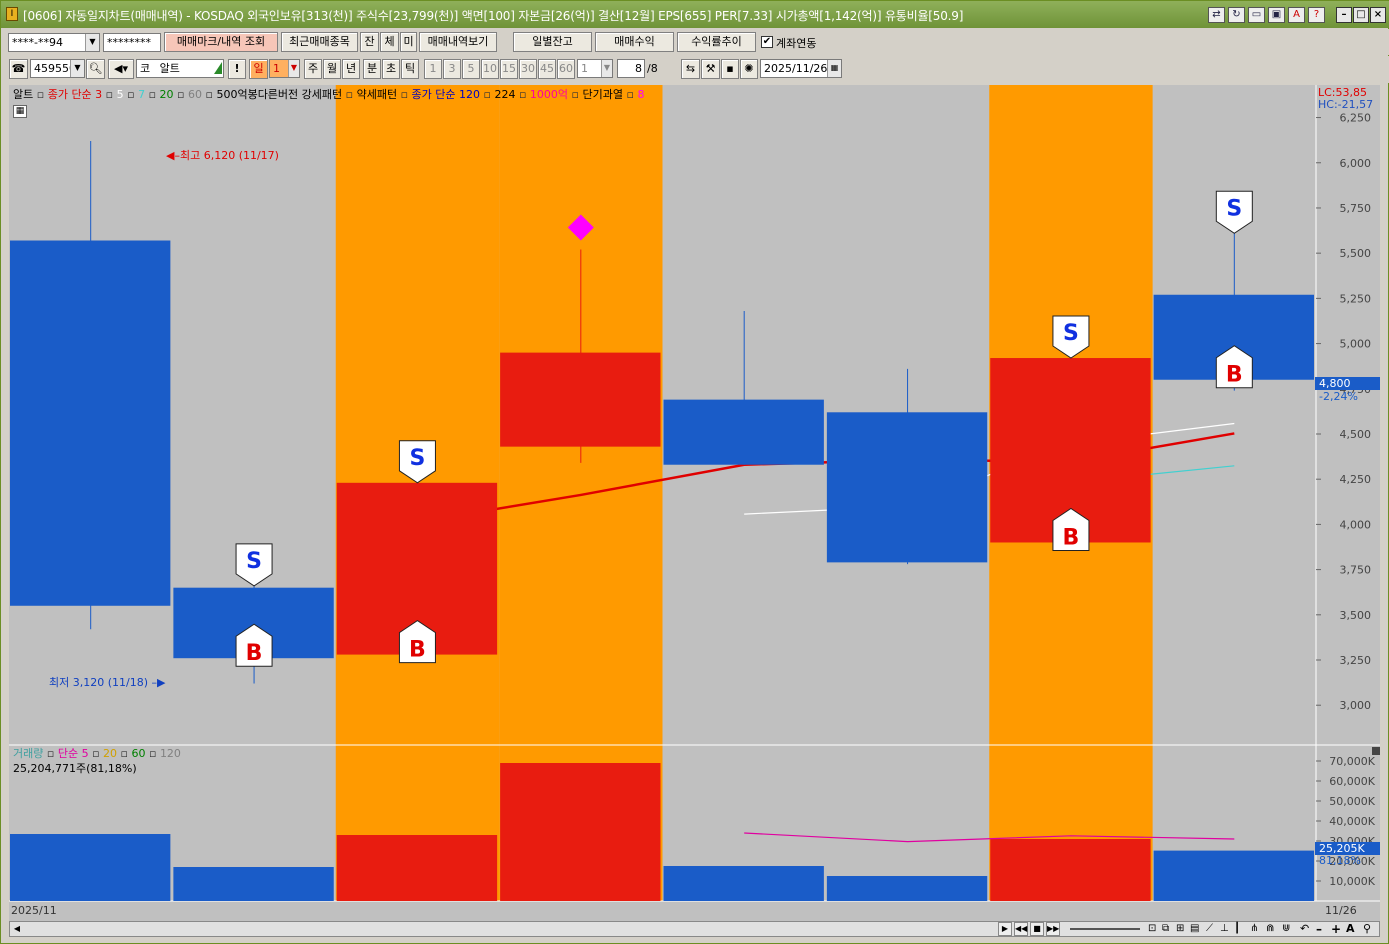 The image size is (1389, 944). I want to click on speaker-icon: ◀▾, so click(121, 69).